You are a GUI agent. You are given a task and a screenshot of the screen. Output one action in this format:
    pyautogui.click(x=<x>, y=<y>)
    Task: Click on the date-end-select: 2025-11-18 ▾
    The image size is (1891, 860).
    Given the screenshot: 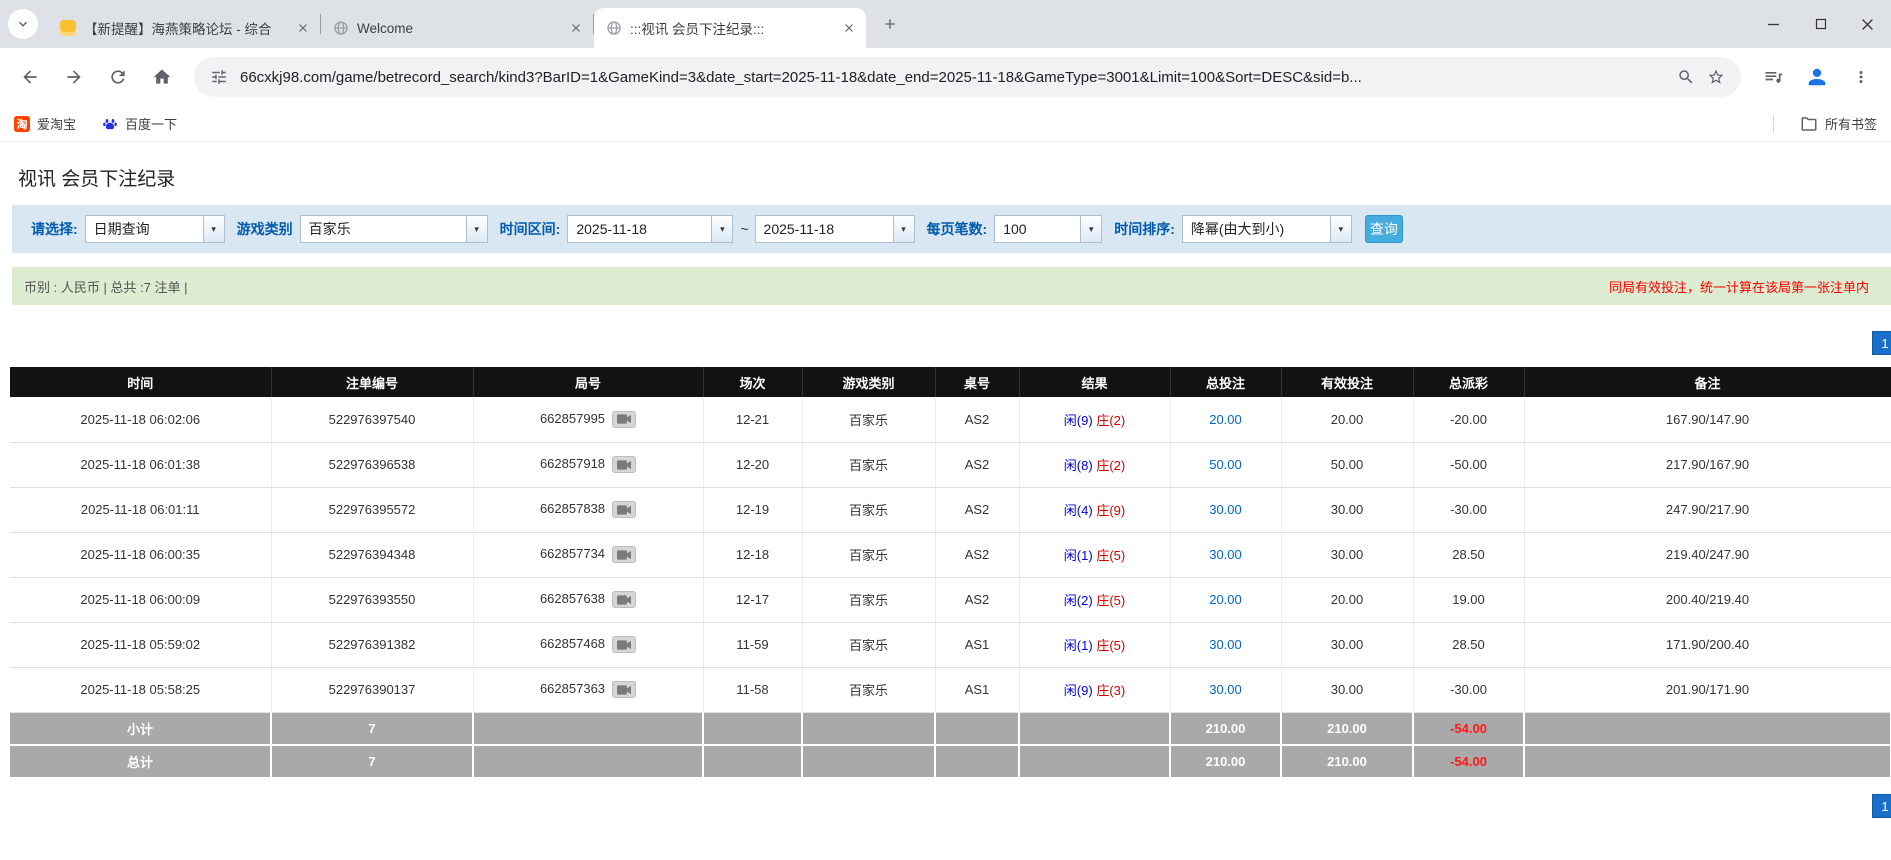 What is the action you would take?
    pyautogui.click(x=834, y=229)
    